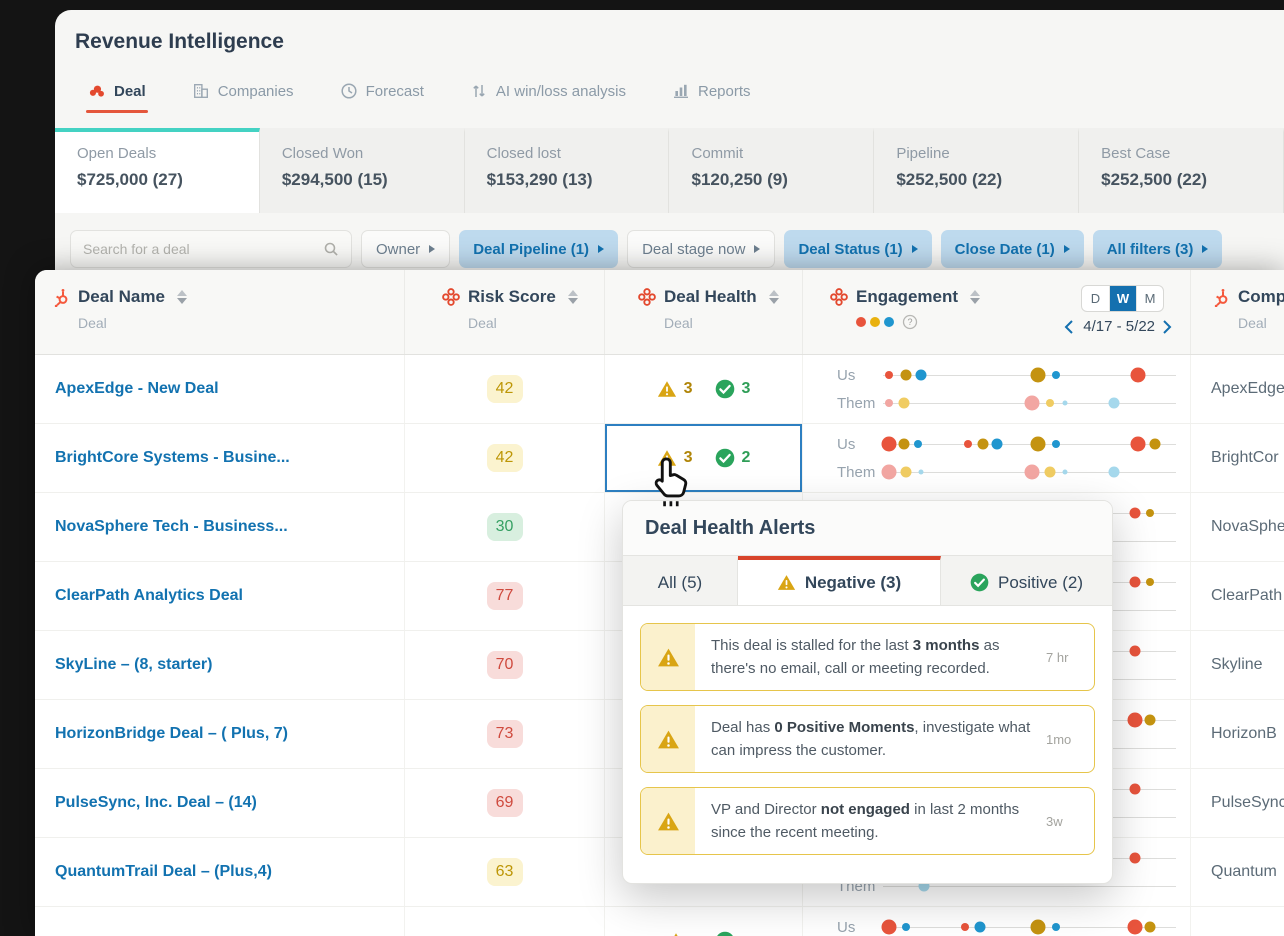 The height and width of the screenshot is (936, 1284). What do you see at coordinates (1157, 249) in the screenshot?
I see `filter-chip-all-filters-3-: All filters (3)` at bounding box center [1157, 249].